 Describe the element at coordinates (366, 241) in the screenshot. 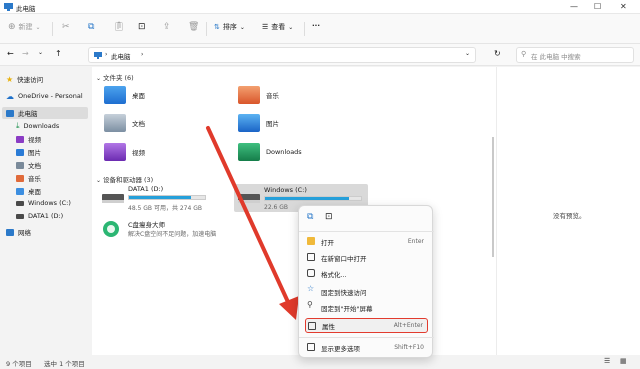

I see `menu-item-open: 打开 Enter` at that location.